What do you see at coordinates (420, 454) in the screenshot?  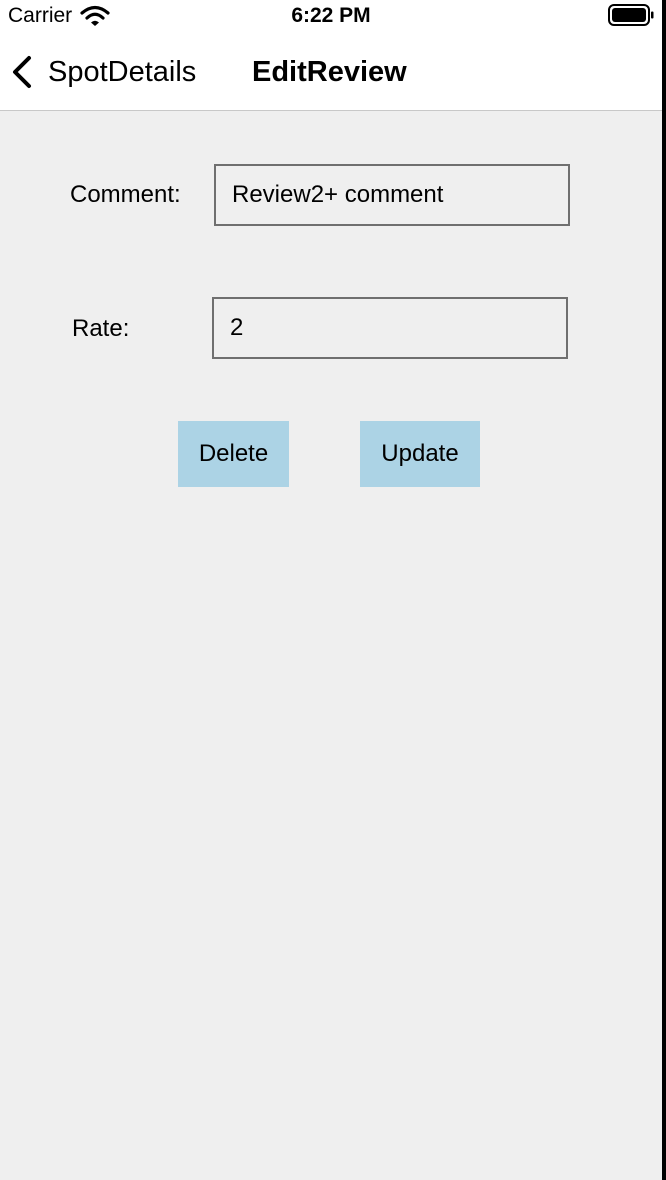 I see `update-button: Update` at bounding box center [420, 454].